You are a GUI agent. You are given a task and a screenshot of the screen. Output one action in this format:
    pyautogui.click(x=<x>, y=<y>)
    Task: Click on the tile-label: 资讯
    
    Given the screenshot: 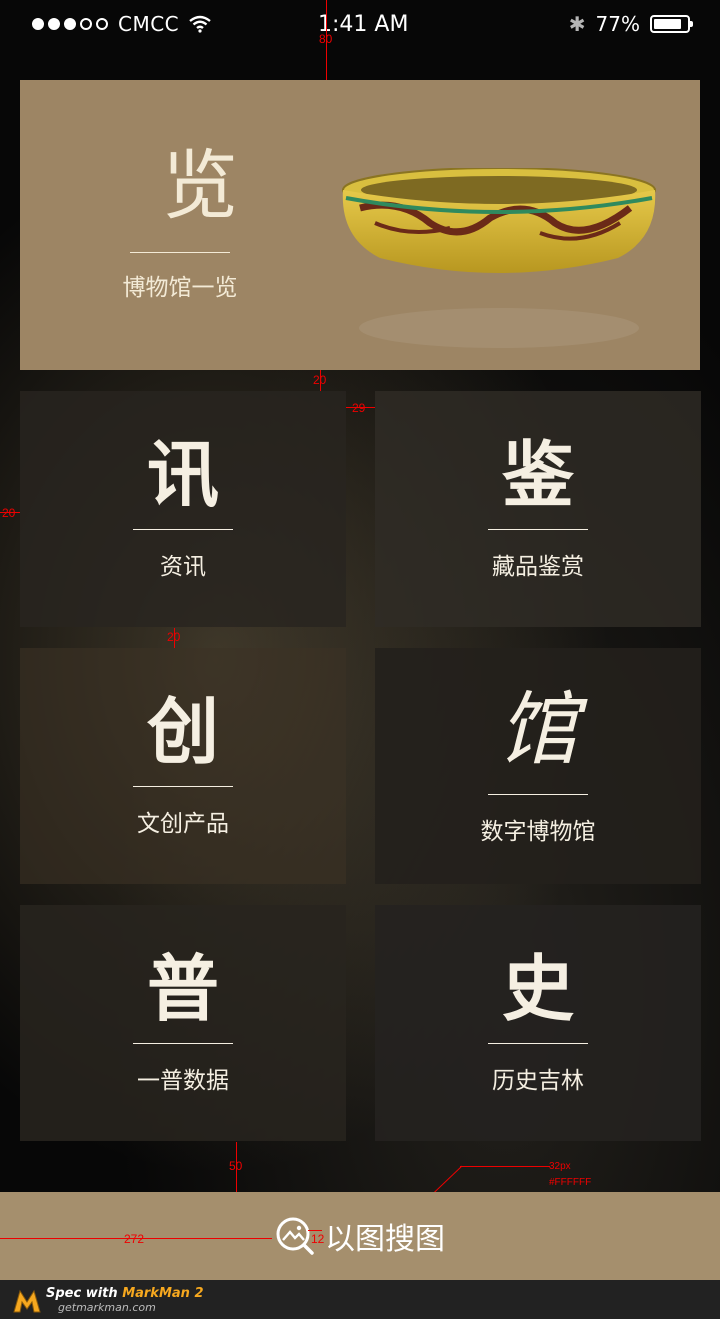 What is the action you would take?
    pyautogui.click(x=183, y=567)
    